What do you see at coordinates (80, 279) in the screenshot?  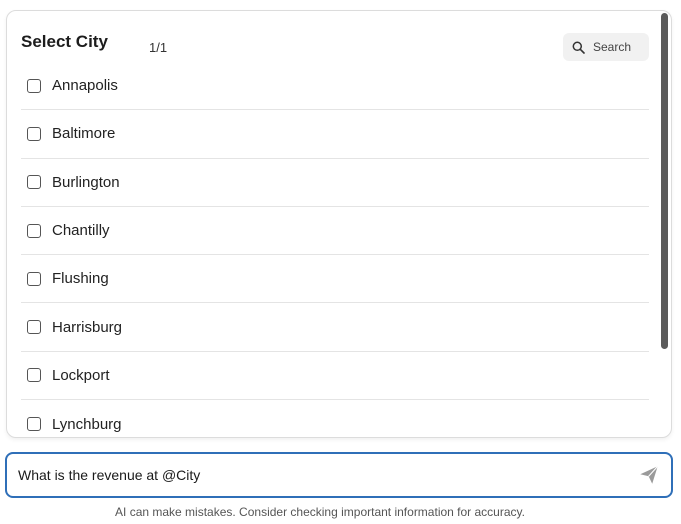 I see `list-item-label: Flushing` at bounding box center [80, 279].